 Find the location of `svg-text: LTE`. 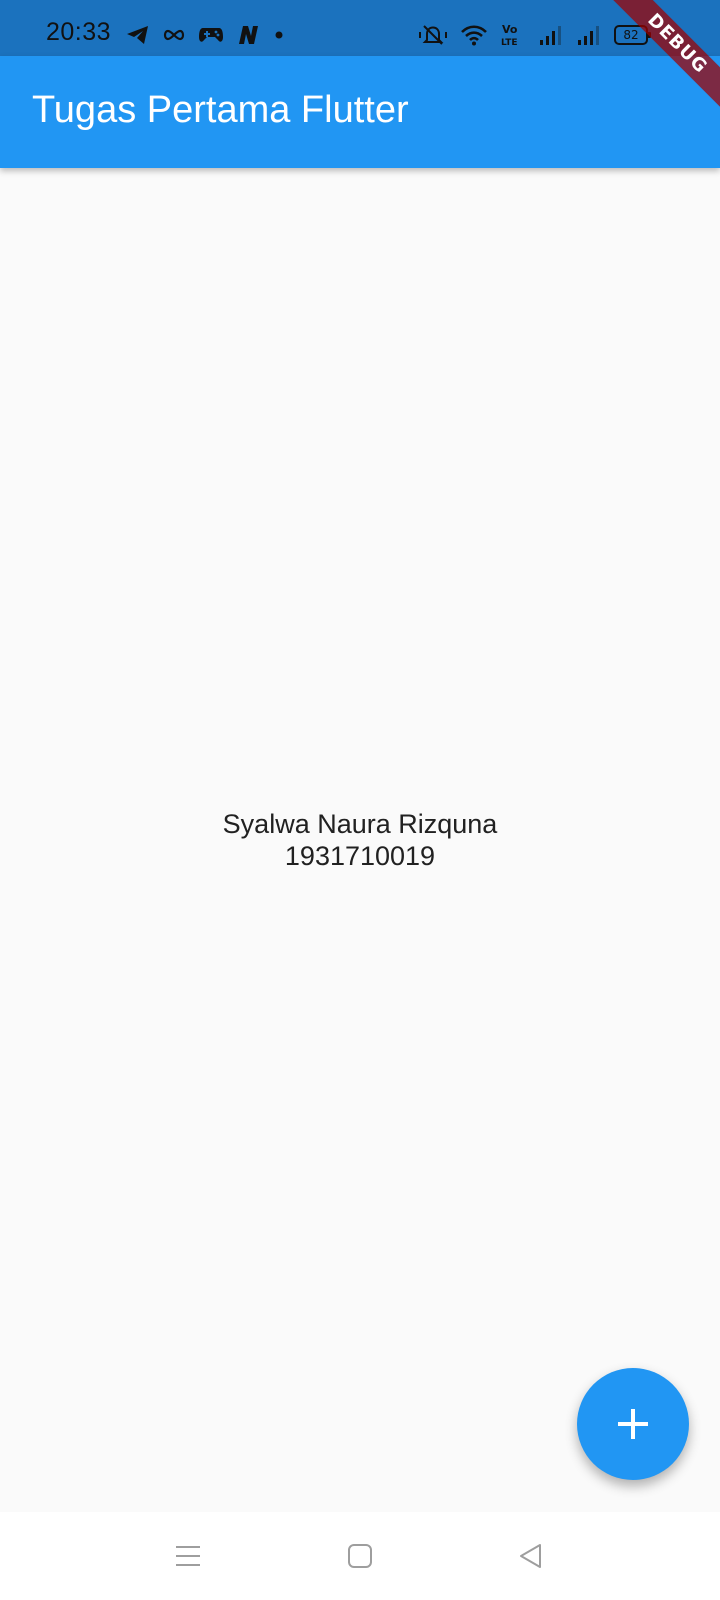

svg-text: LTE is located at coordinates (509, 43).